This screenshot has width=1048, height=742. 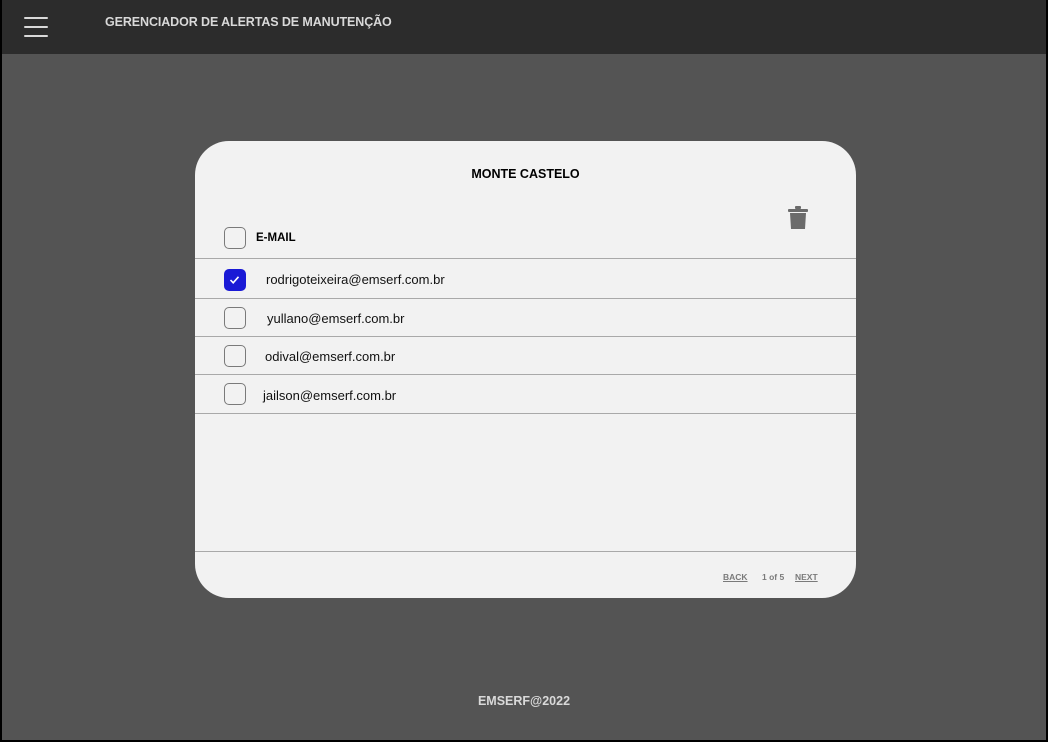 What do you see at coordinates (525, 174) in the screenshot?
I see `card-title: MONTE CASTELO` at bounding box center [525, 174].